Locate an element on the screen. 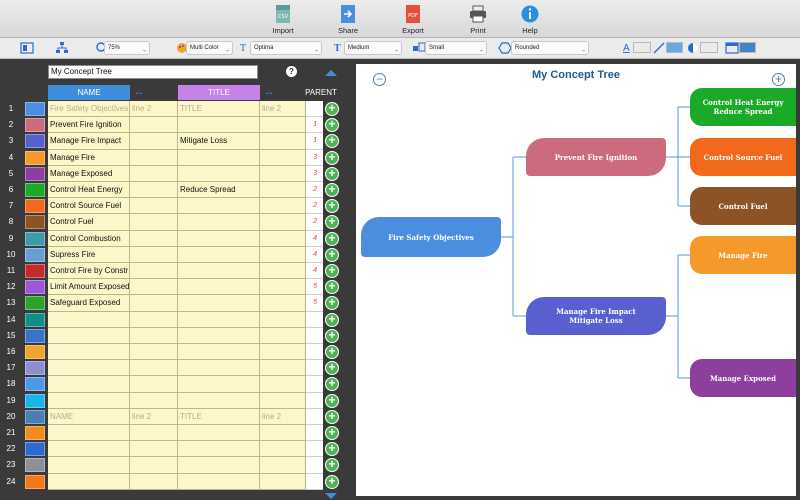 The width and height of the screenshot is (800, 500). name-cell: Control Heat Energy is located at coordinates (89, 190).